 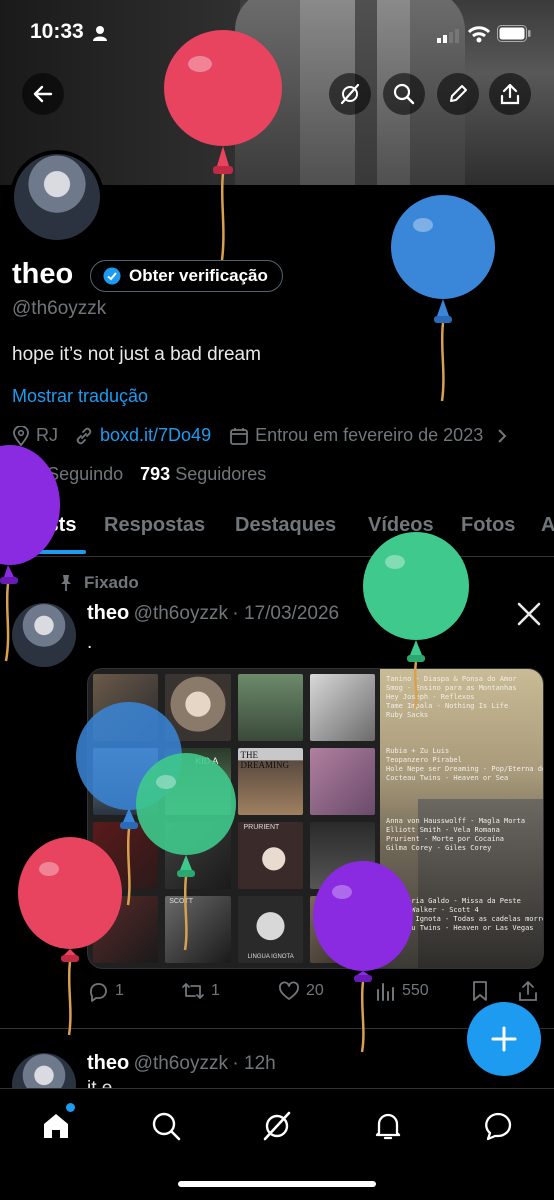 What do you see at coordinates (221, 474) in the screenshot?
I see `followers-label: Seguidores` at bounding box center [221, 474].